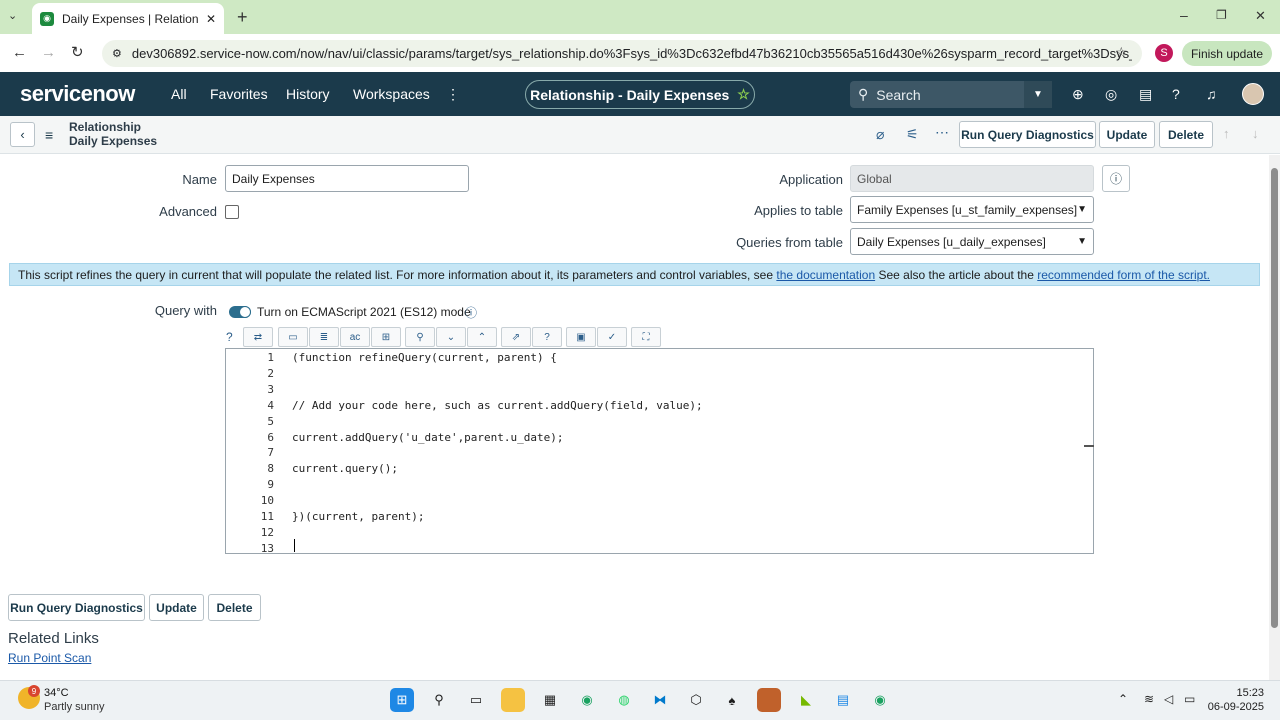  What do you see at coordinates (420, 337) in the screenshot?
I see `search-code-icon: ⚲` at bounding box center [420, 337].